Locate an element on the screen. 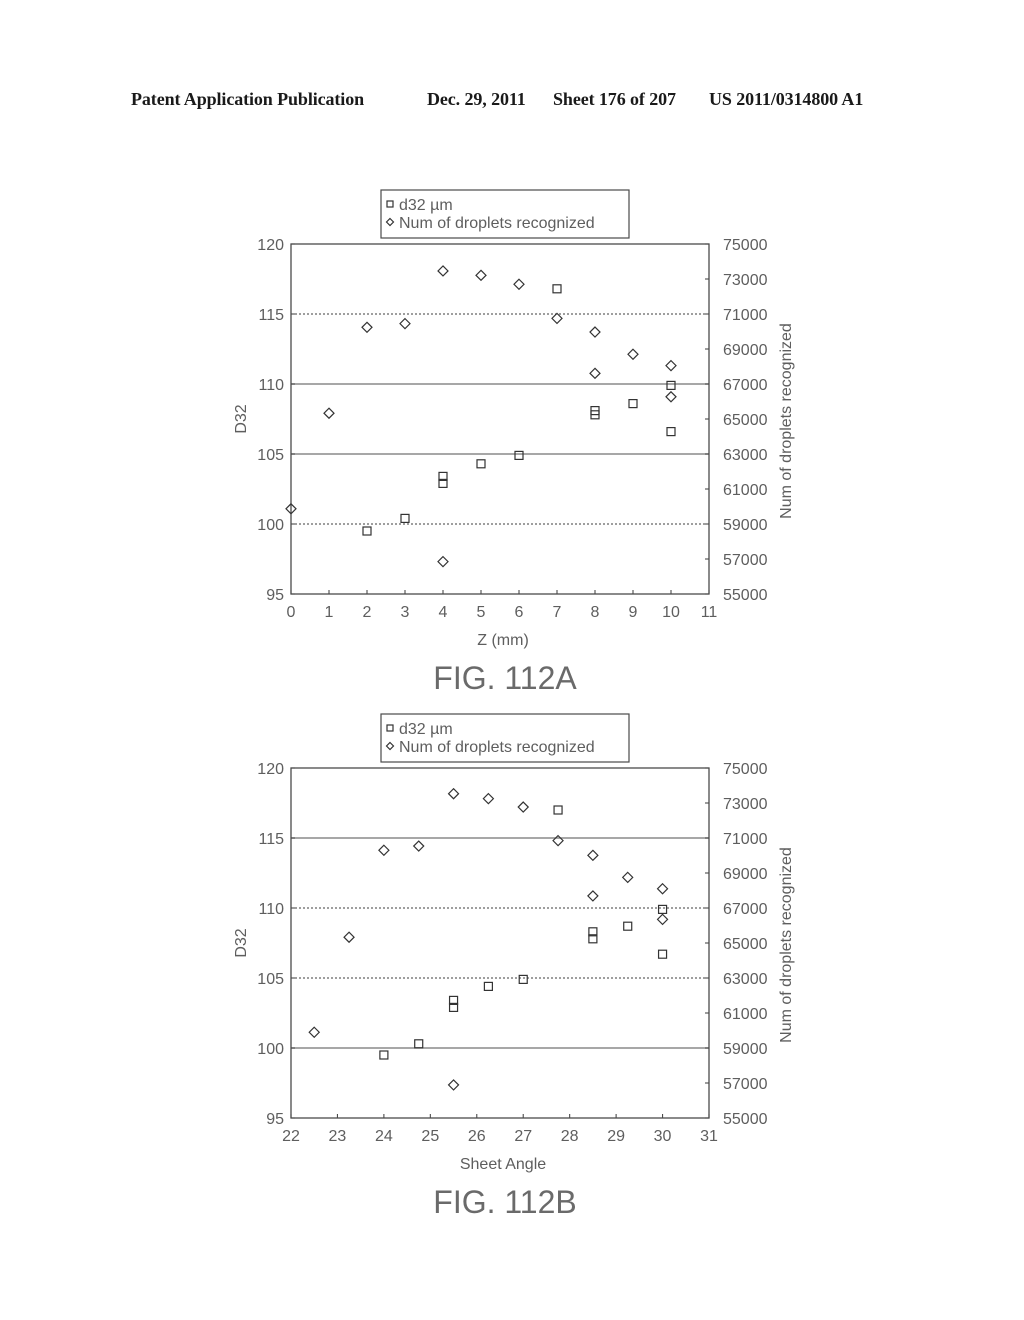  sheet-number: Sheet 176 of 207 is located at coordinates (614, 99).